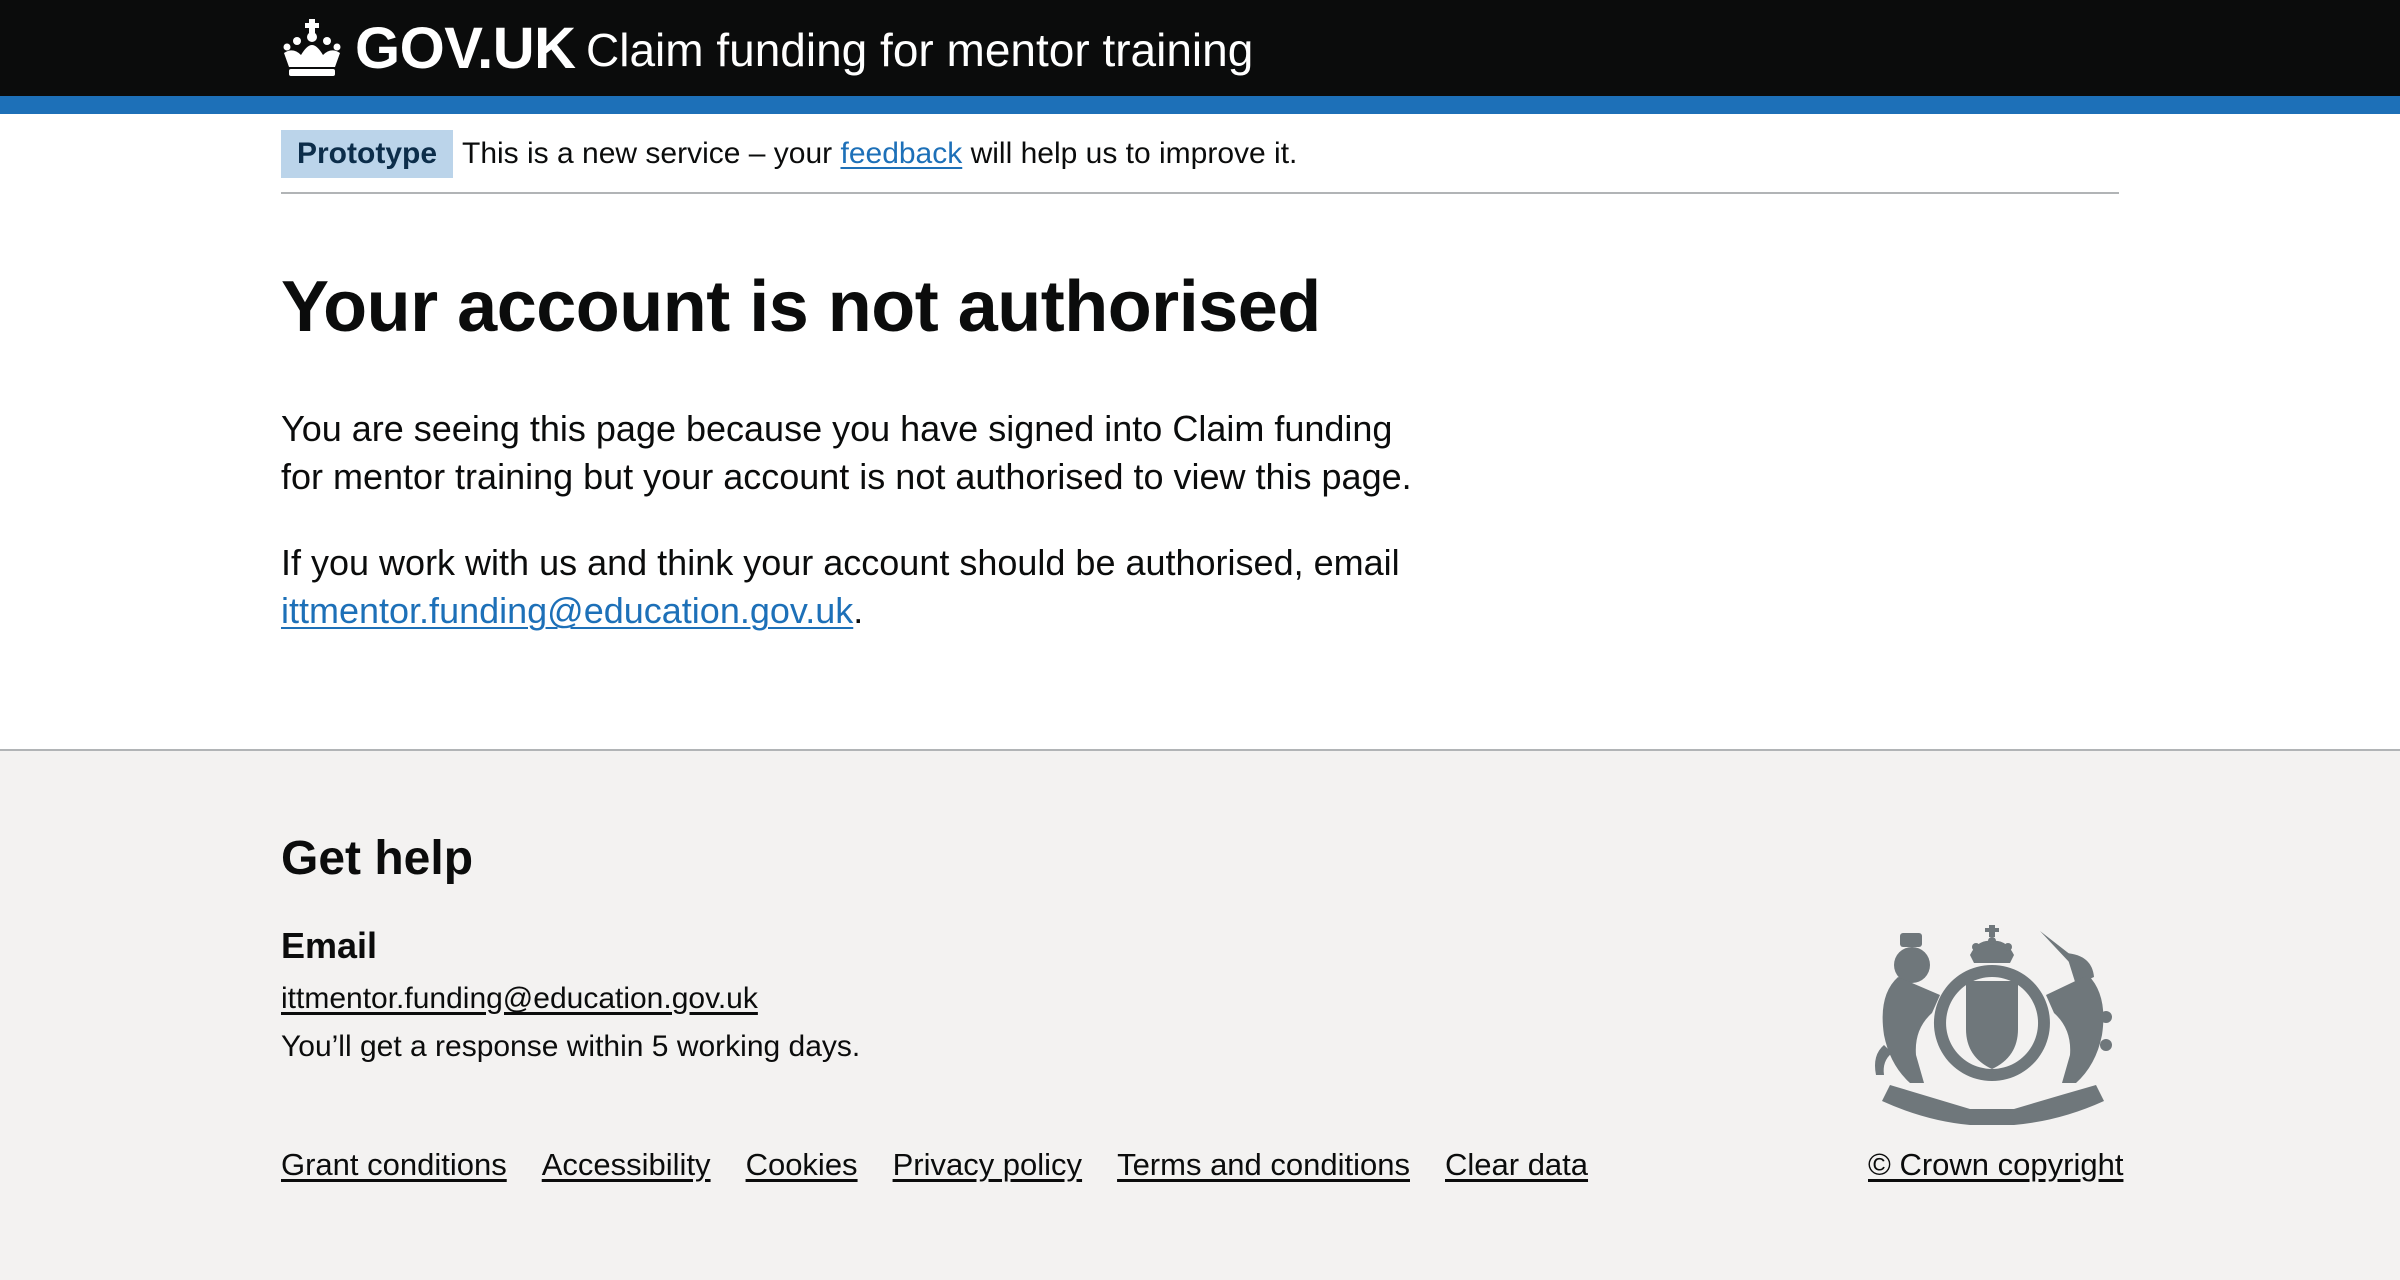 The width and height of the screenshot is (2400, 1280). I want to click on footer-link-terms-and-conditions: Terms and conditions, so click(1263, 1165).